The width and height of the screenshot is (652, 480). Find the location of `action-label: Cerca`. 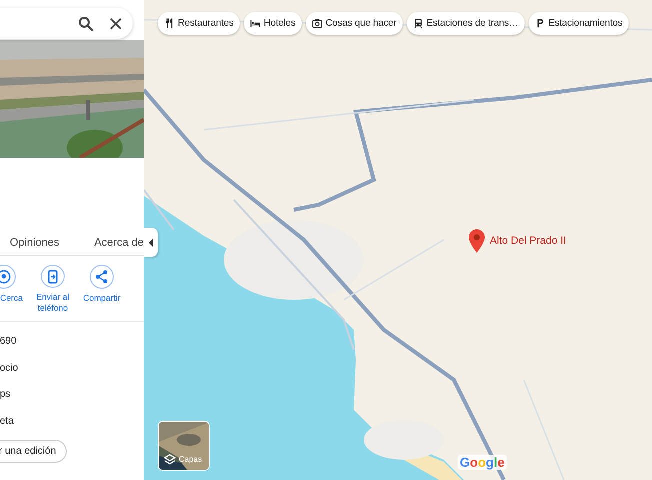

action-label: Cerca is located at coordinates (11, 298).